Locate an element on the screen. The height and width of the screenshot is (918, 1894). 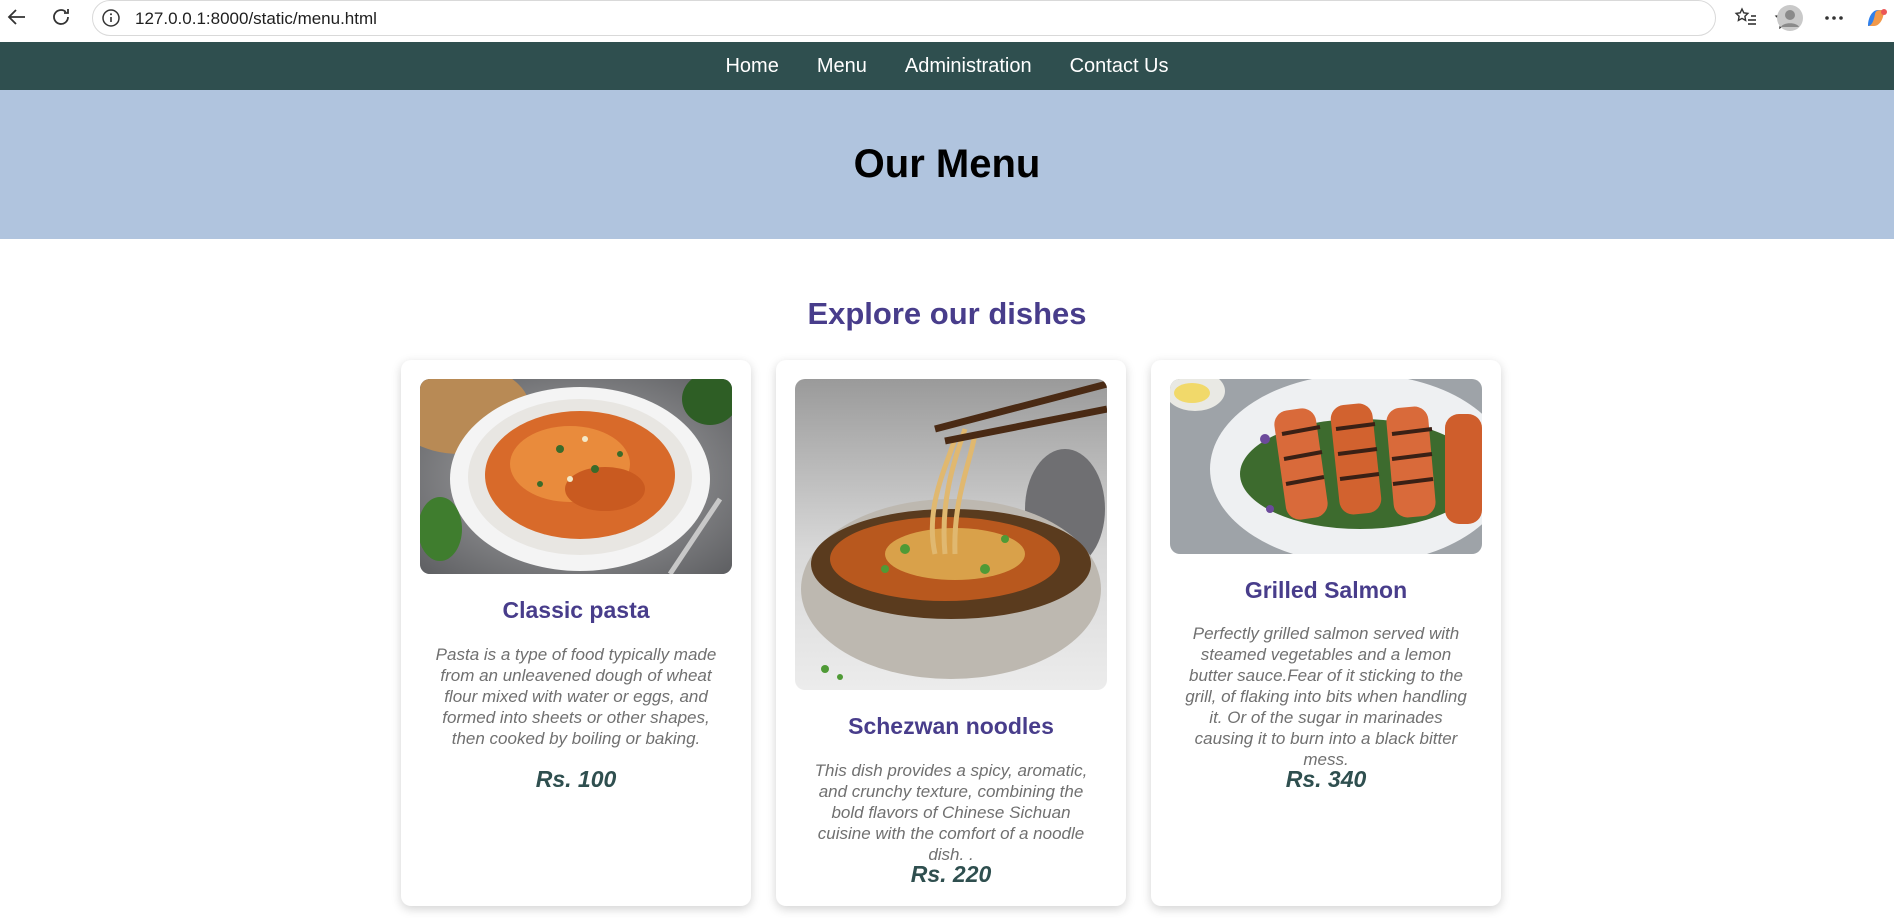
pasta-photo is located at coordinates (576, 476).